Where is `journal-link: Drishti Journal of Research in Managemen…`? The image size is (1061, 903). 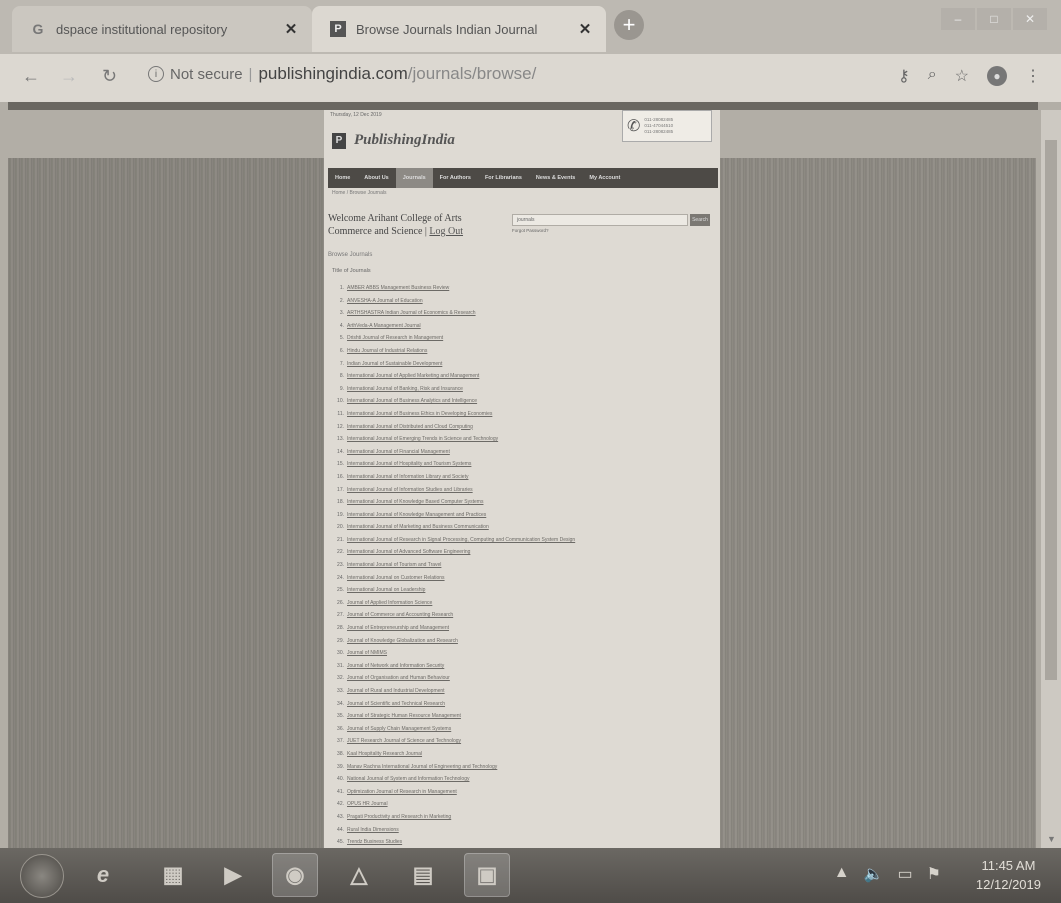
journal-link: Drishti Journal of Research in Managemen… is located at coordinates (395, 338).